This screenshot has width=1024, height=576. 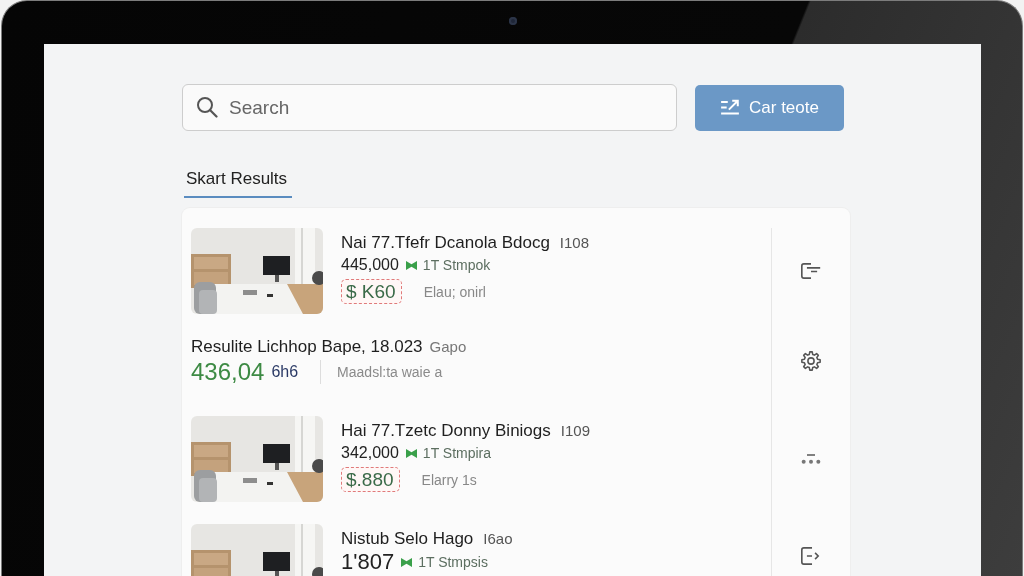 I want to click on listing-tag: 1T Stmpsis, so click(x=453, y=562).